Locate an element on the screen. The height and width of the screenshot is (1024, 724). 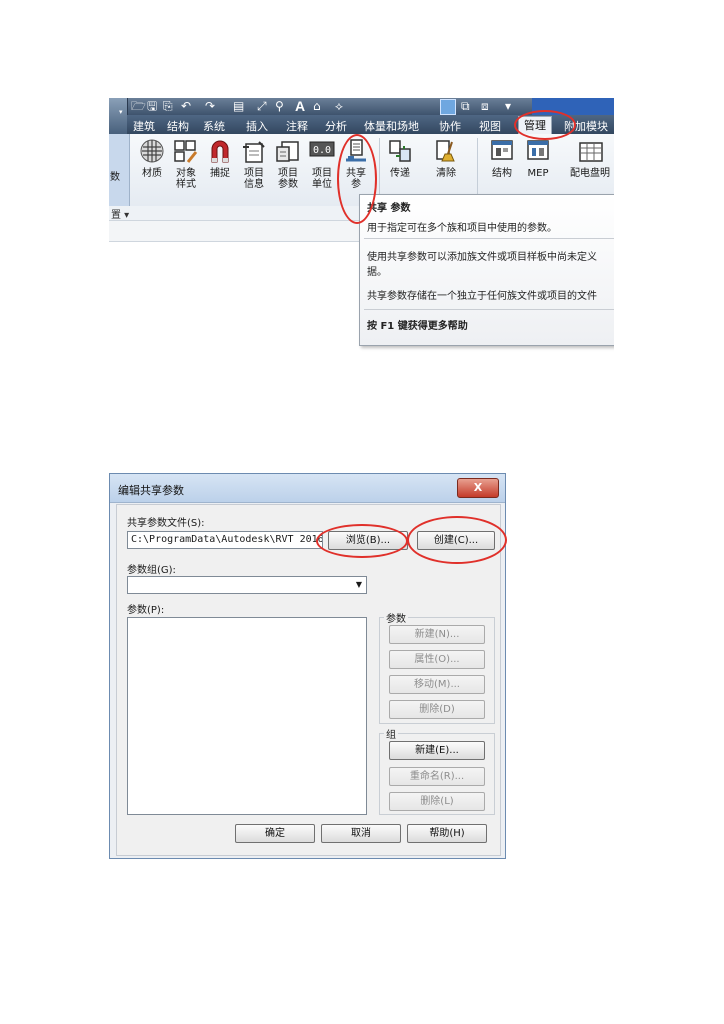
shared-file-path-input: C:\ProgramData\Autodesk\RVT 2016\I is located at coordinates (225, 540).